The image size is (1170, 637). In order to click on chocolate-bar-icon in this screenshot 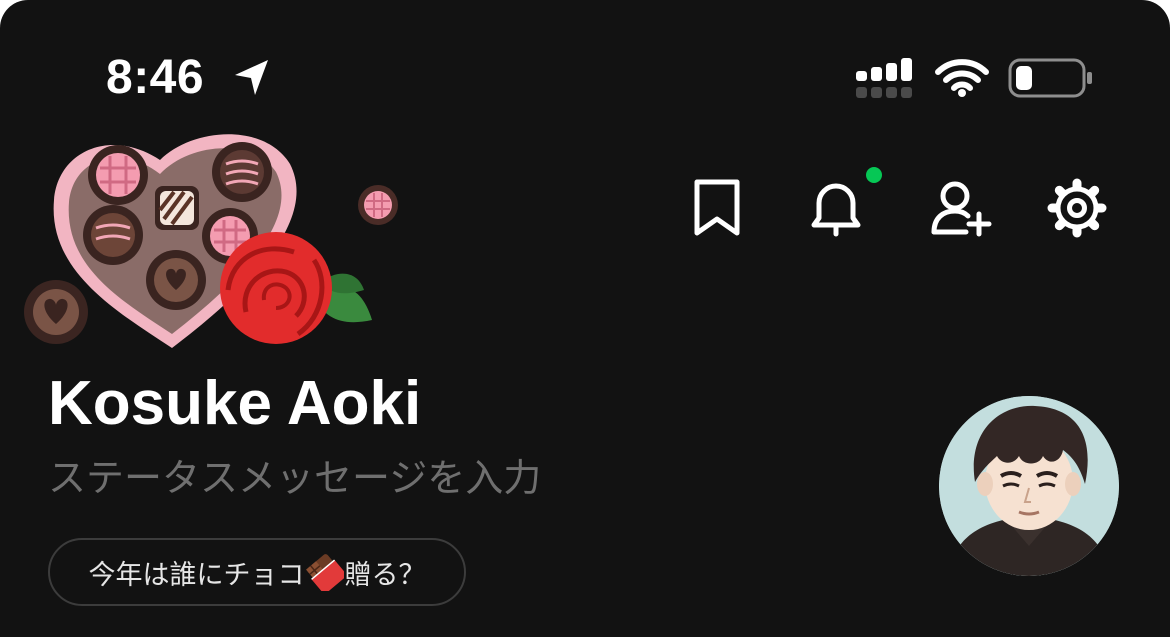, I will do `click(324, 572)`.